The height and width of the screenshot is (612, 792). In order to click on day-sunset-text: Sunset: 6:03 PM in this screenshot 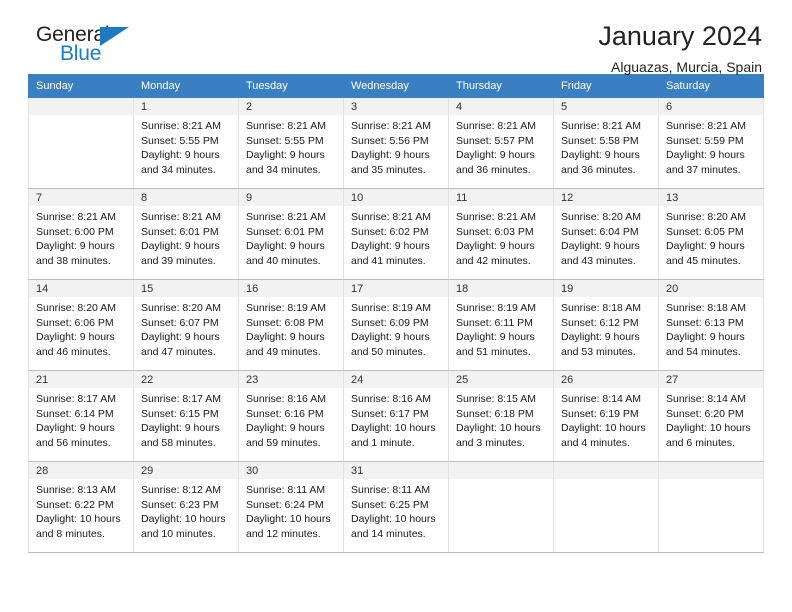, I will do `click(495, 231)`.